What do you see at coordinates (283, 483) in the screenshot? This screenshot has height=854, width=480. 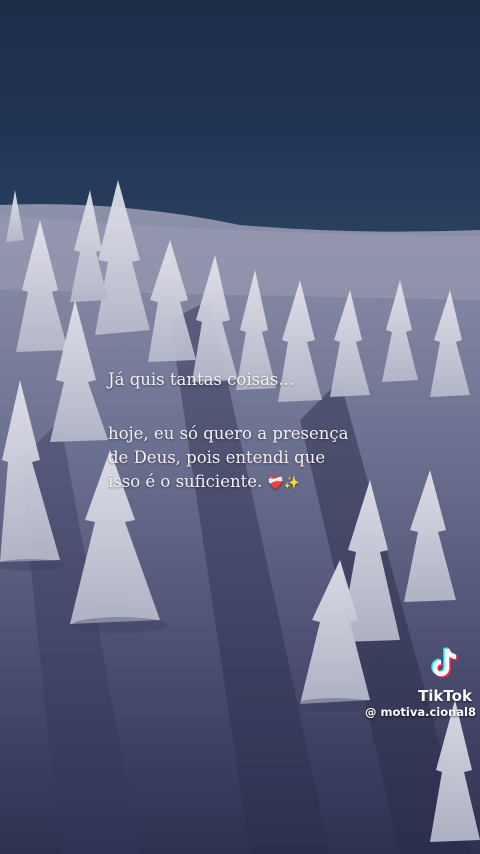 I see `heart-sparkle-emoji: ❤️‍🩹✨` at bounding box center [283, 483].